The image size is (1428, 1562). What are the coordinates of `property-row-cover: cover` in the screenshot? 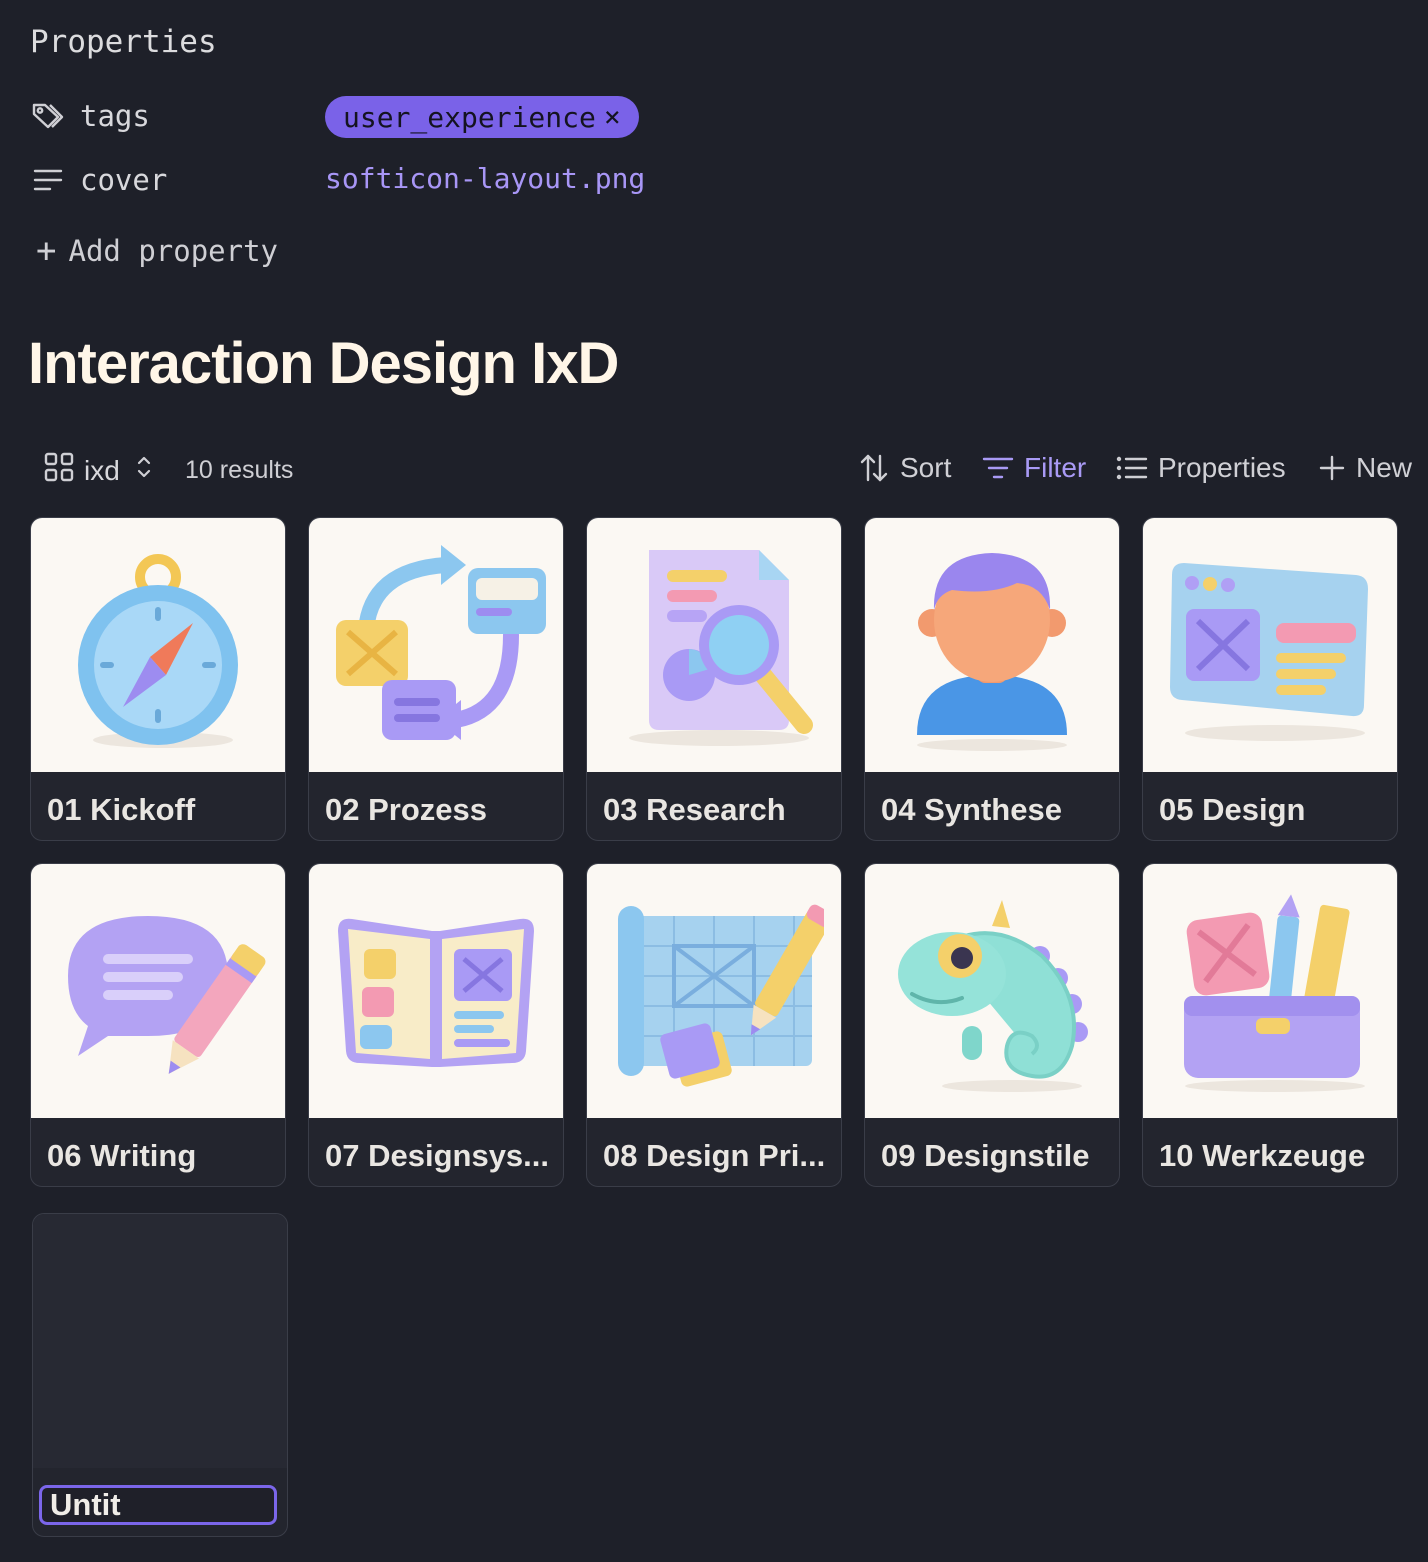 It's located at (98, 180).